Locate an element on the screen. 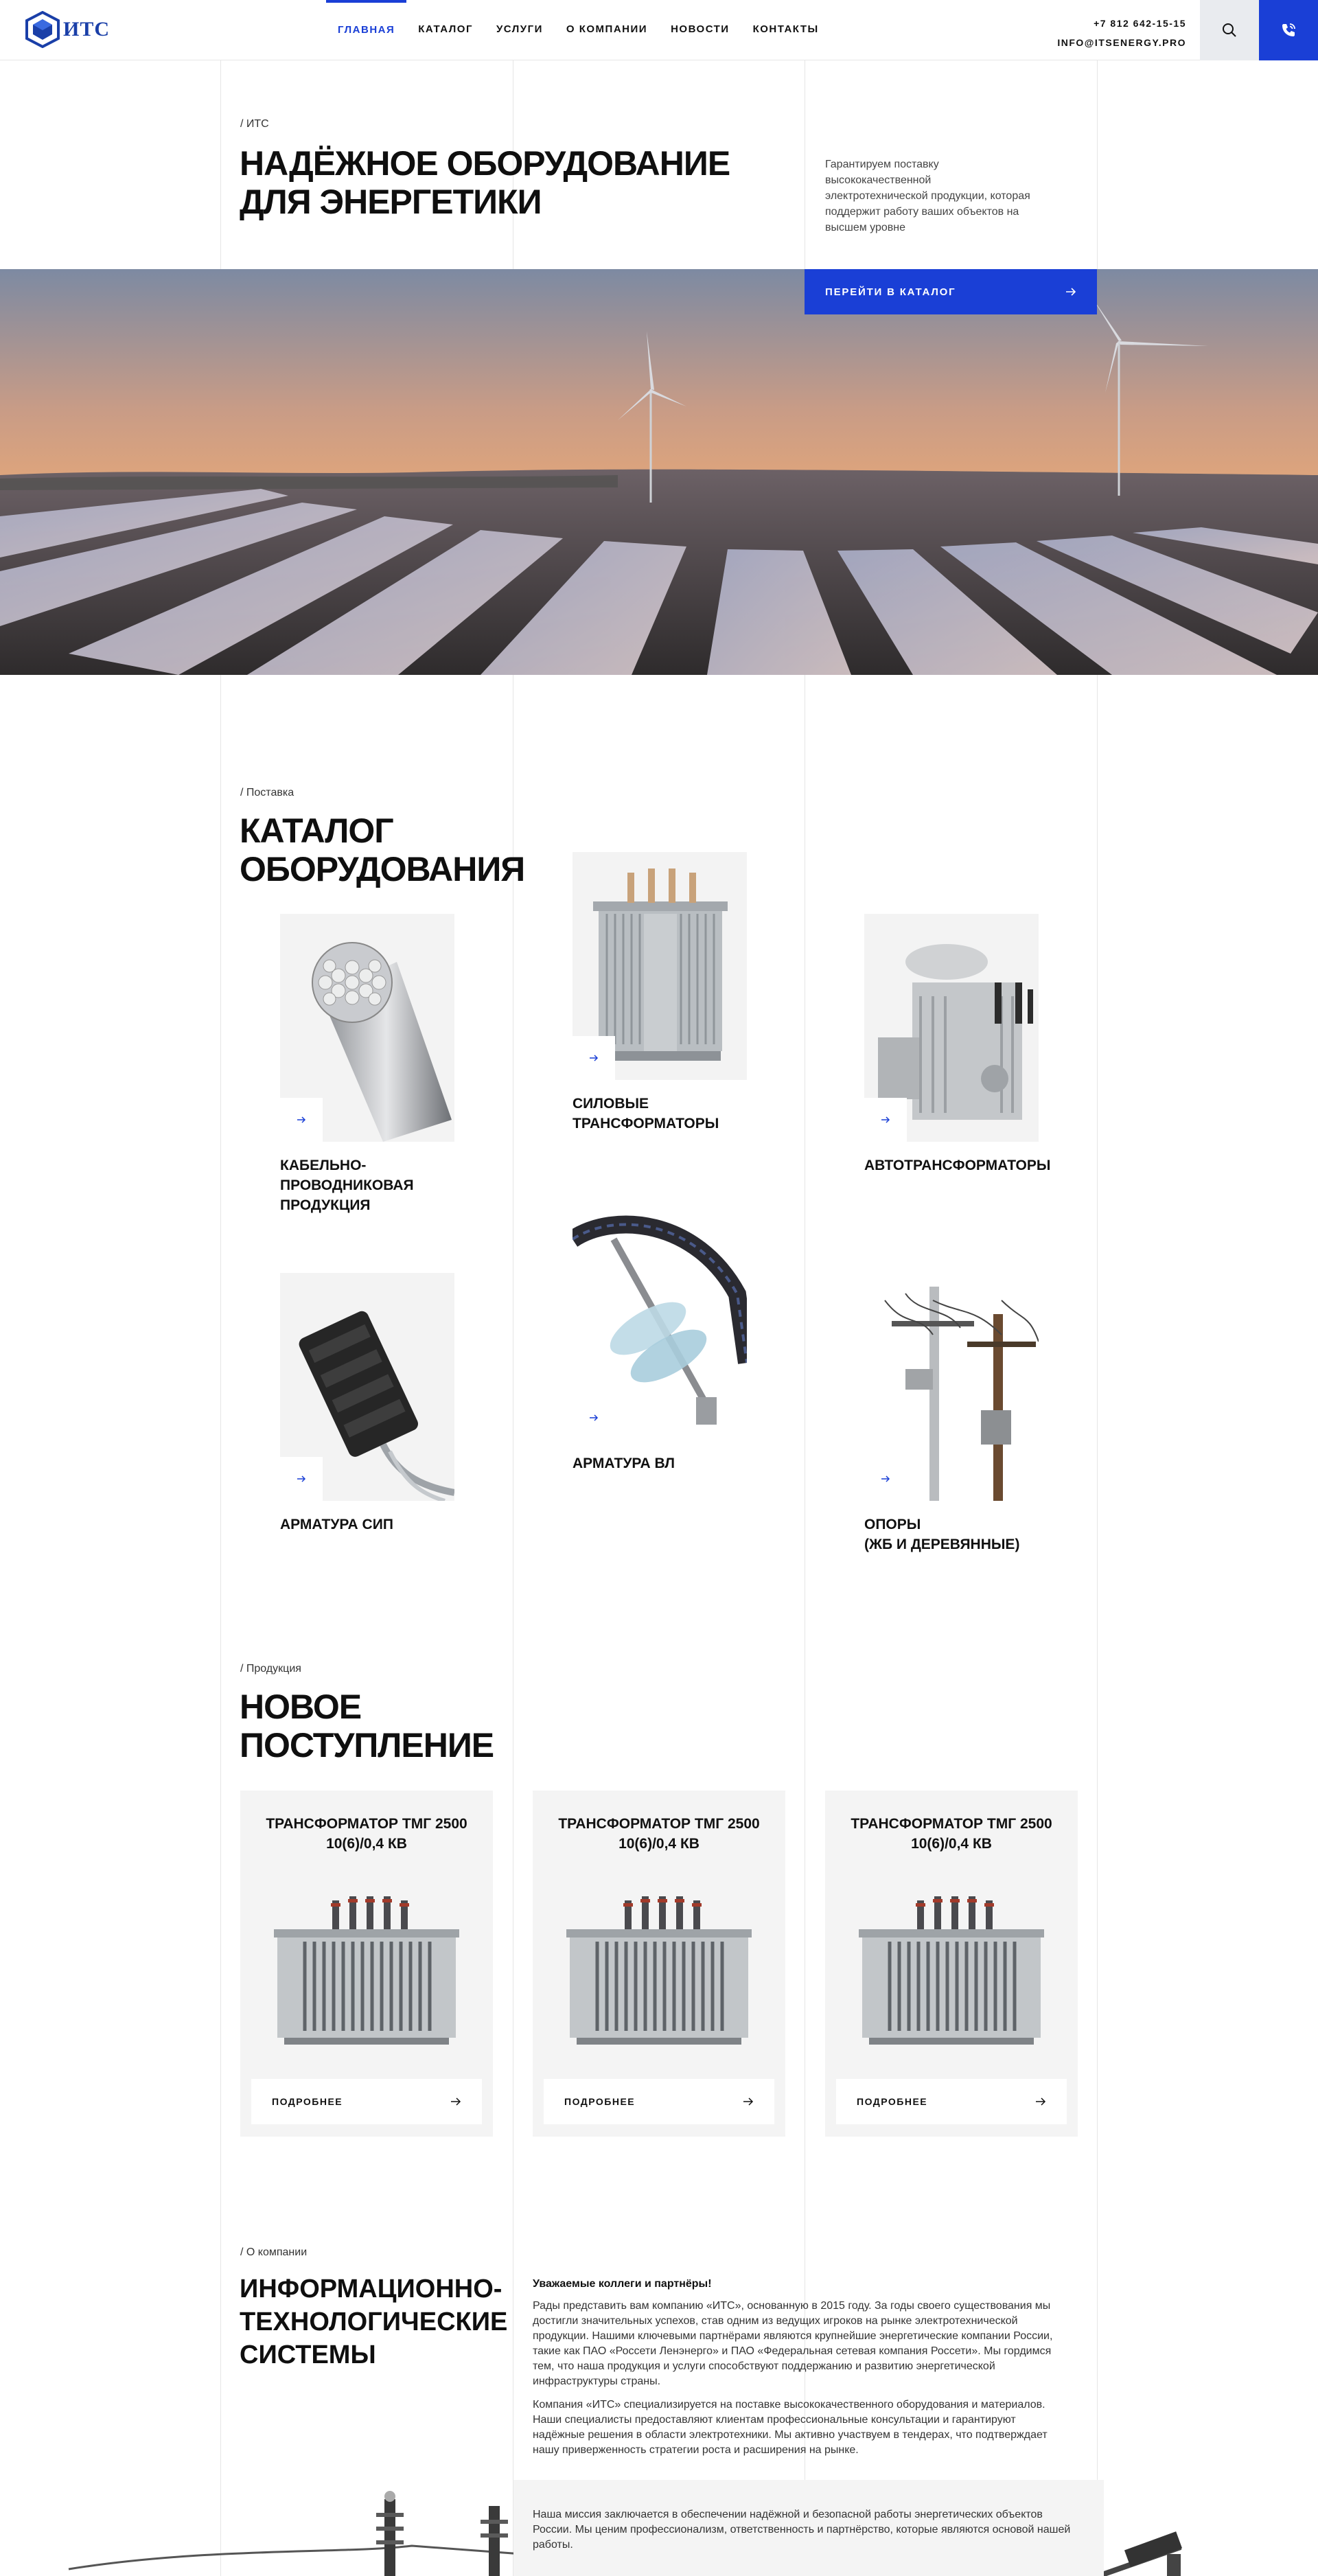 This screenshot has height=2576, width=1318. catalog-label-line: ПРОДУКЦИЯ is located at coordinates (325, 1205).